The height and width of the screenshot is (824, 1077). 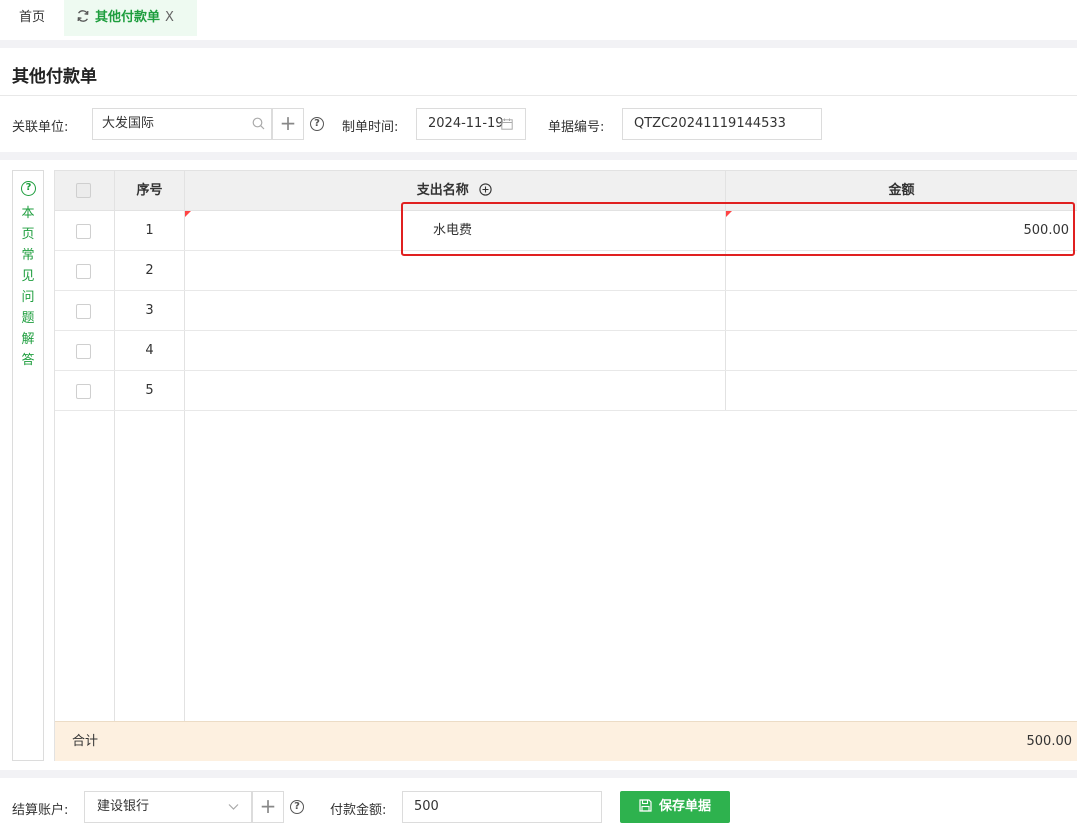 What do you see at coordinates (258, 123) in the screenshot?
I see `search-icon` at bounding box center [258, 123].